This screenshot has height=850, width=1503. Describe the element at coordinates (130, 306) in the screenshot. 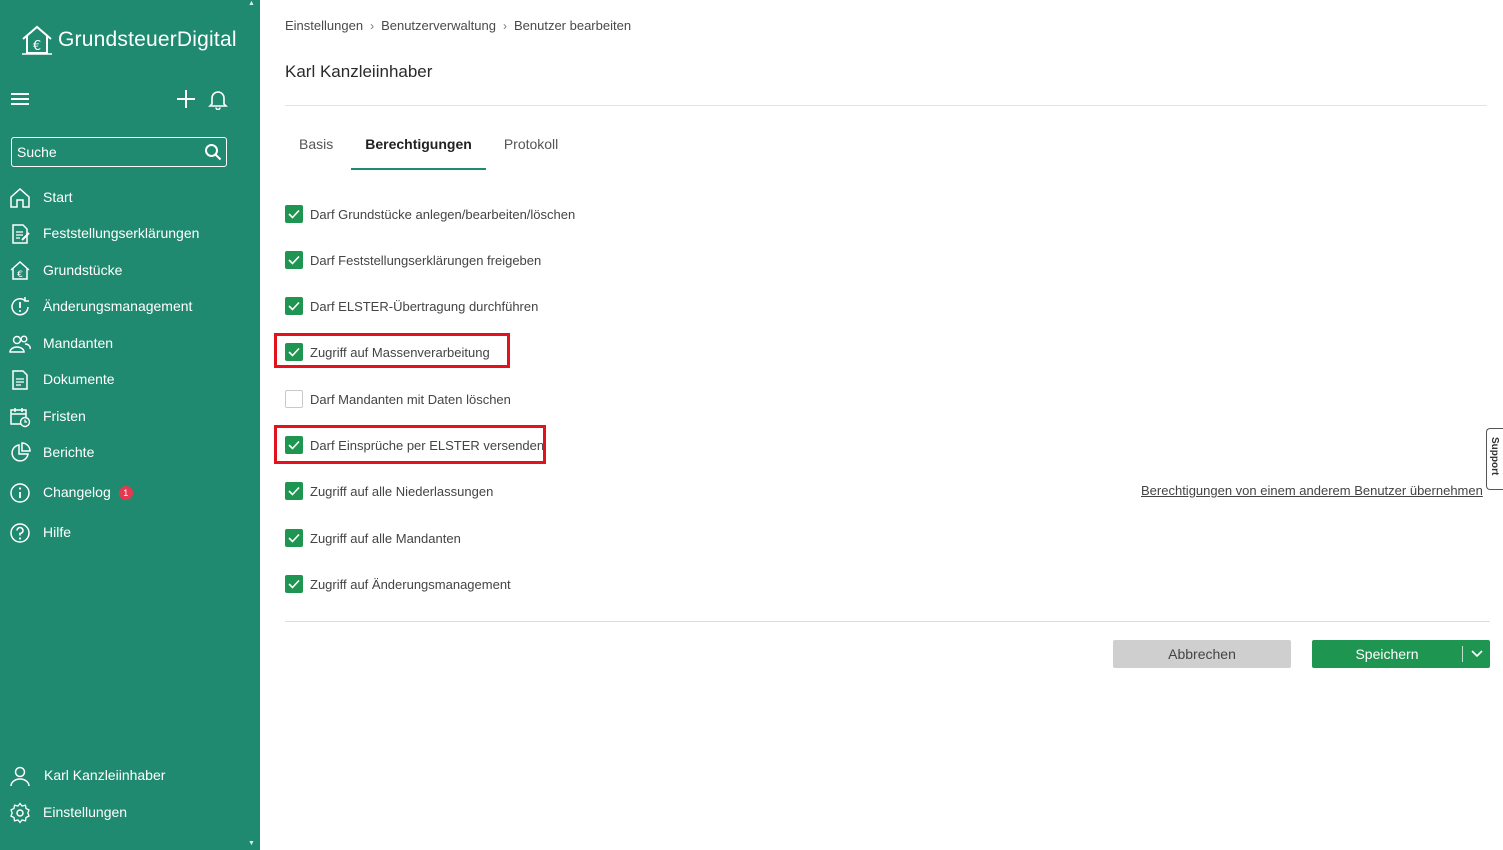

I see `nav-item-aenderungsmanagement: Änderungsmanagement` at that location.